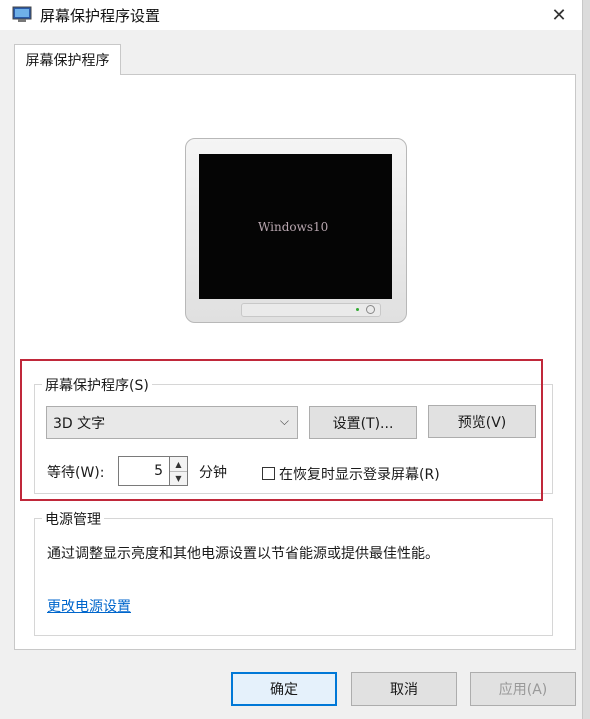  What do you see at coordinates (76, 473) in the screenshot?
I see `wait-label: 等待(W):` at bounding box center [76, 473].